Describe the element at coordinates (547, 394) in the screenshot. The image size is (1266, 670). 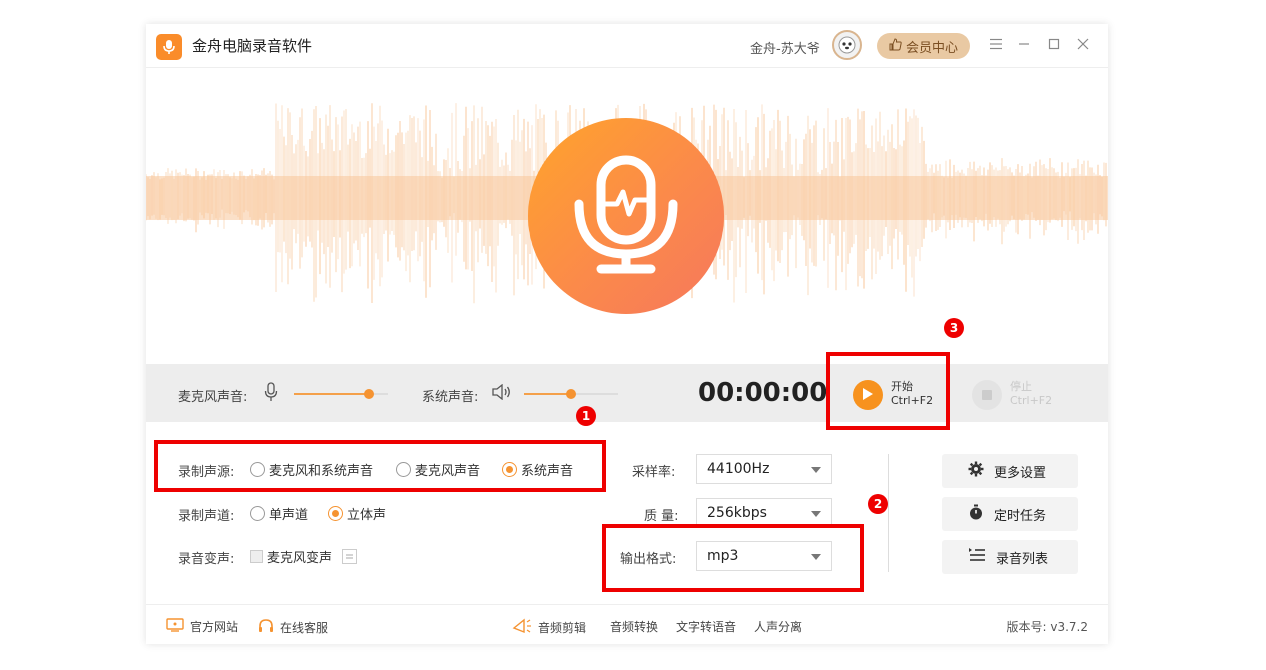
I see `system-volume-slider-fill` at that location.